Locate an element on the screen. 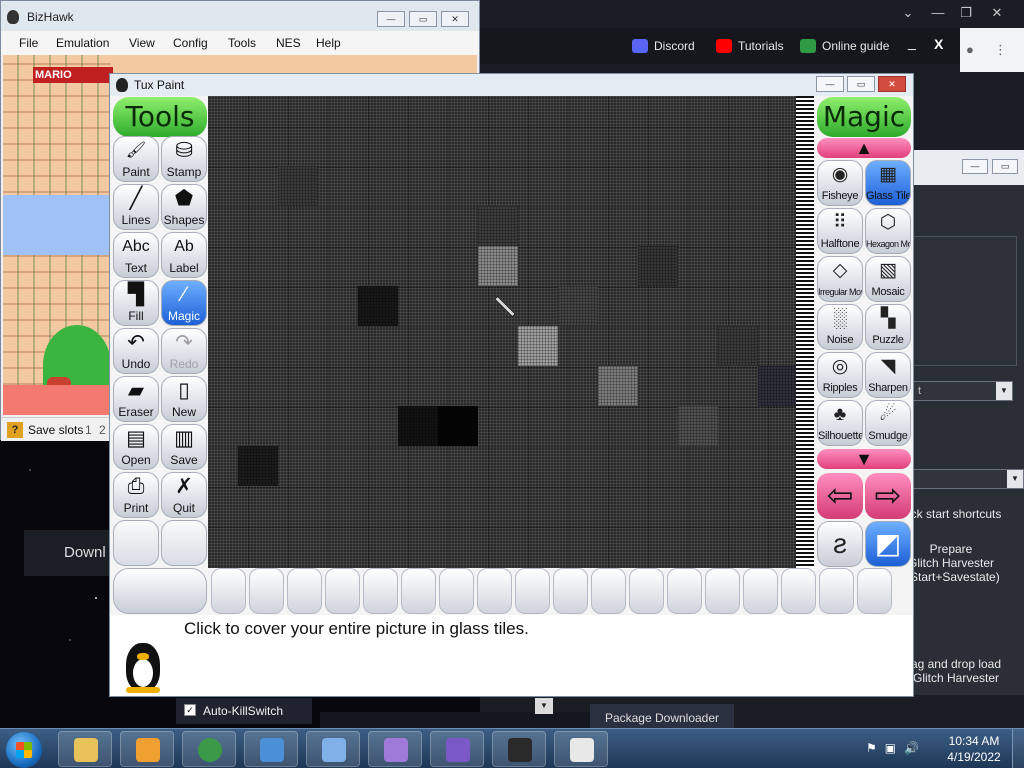  magic-puzzle-button: ▚ Puzzle is located at coordinates (888, 327).